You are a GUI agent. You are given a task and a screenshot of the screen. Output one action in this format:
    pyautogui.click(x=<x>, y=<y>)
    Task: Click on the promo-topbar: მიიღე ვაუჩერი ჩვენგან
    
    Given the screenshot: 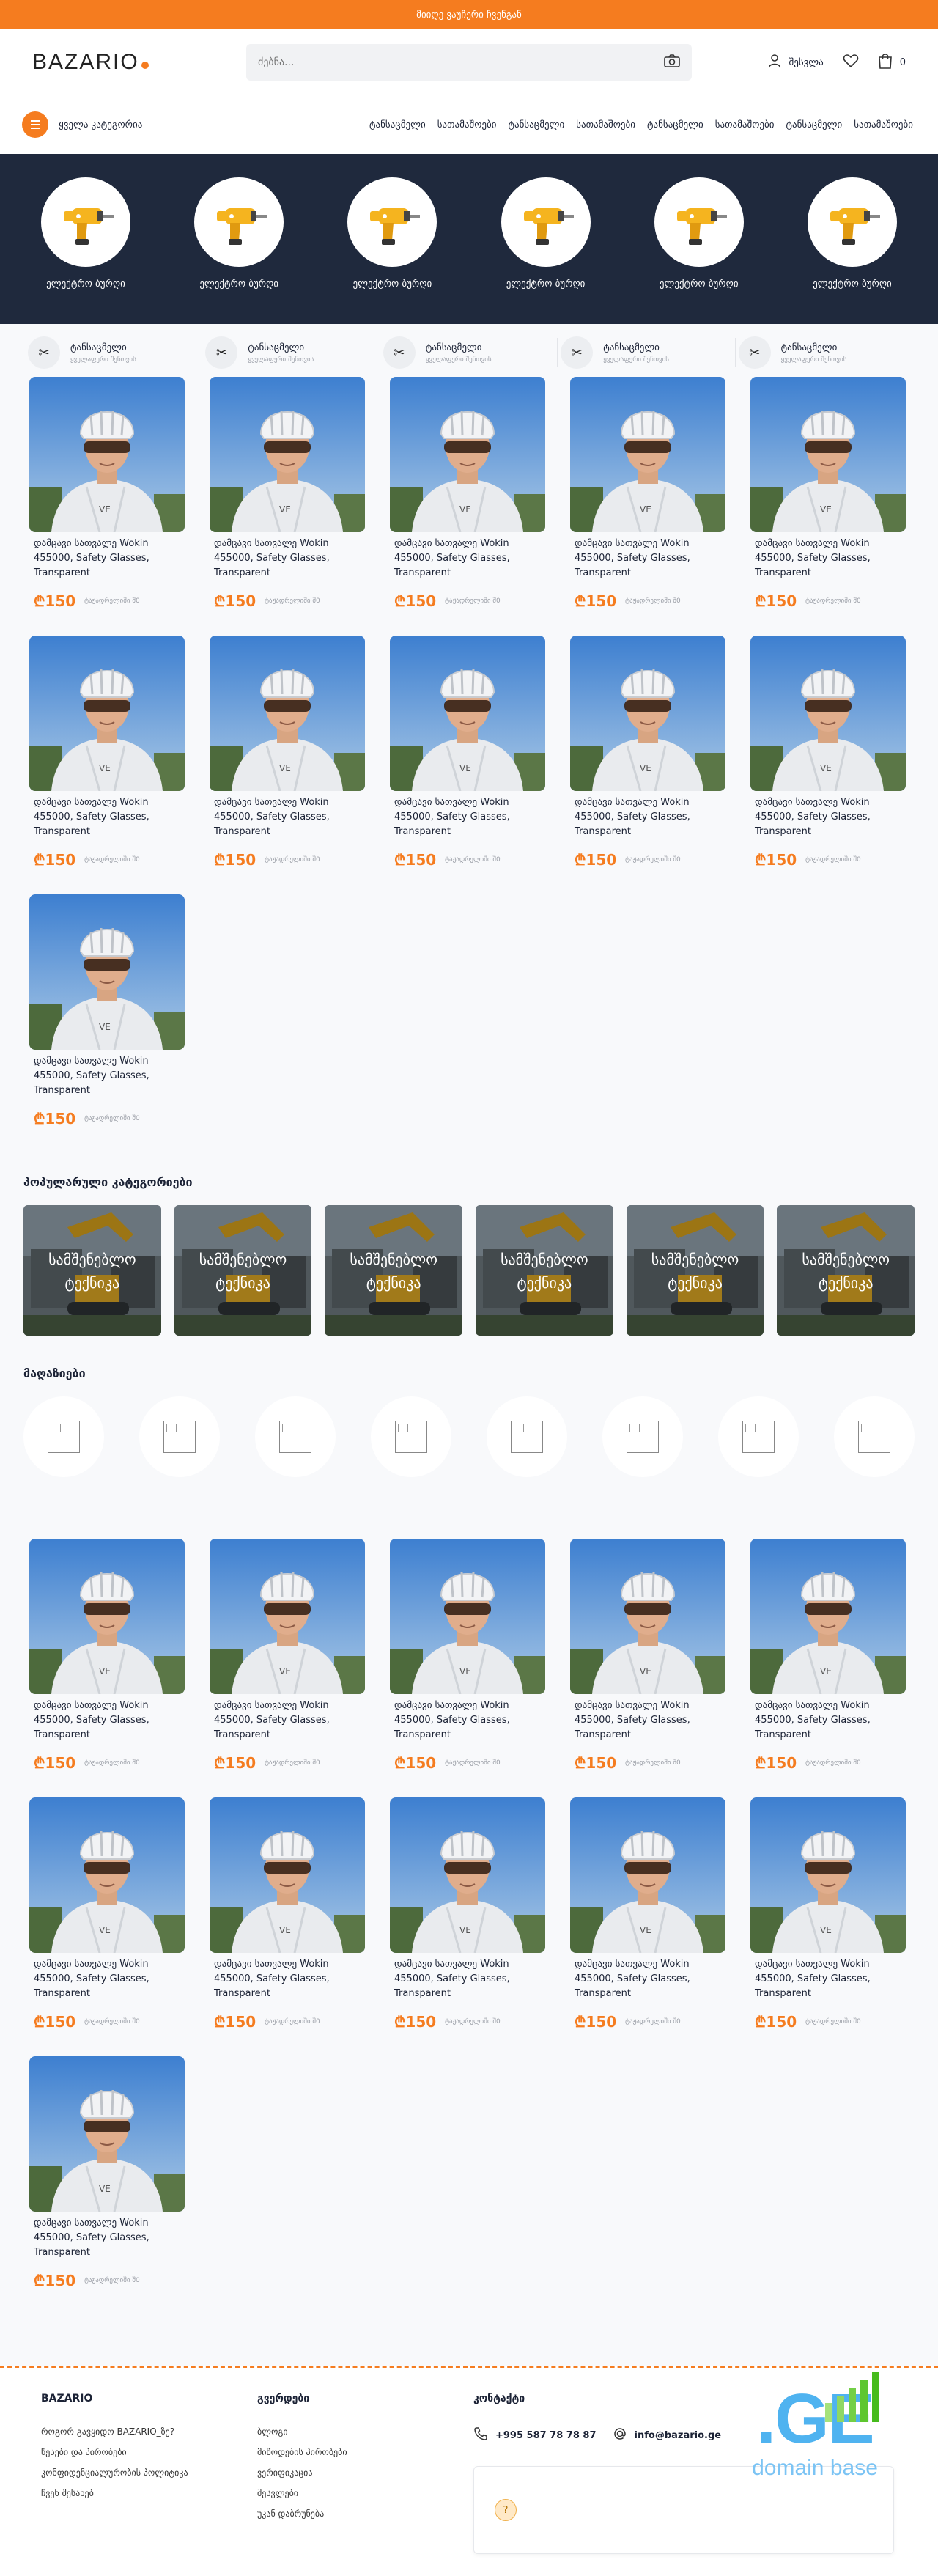 What is the action you would take?
    pyautogui.click(x=469, y=14)
    